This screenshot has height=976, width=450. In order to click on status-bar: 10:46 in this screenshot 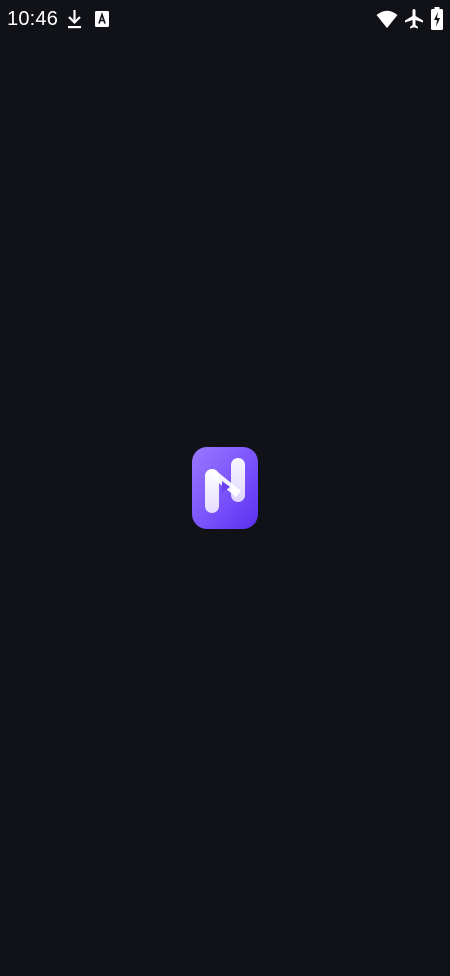, I will do `click(225, 19)`.